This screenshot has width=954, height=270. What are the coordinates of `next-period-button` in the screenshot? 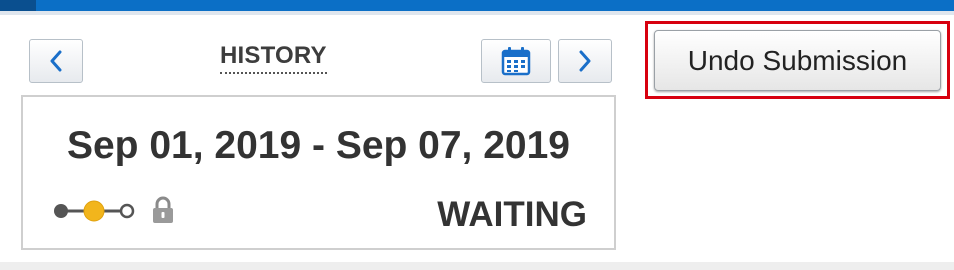 It's located at (585, 61).